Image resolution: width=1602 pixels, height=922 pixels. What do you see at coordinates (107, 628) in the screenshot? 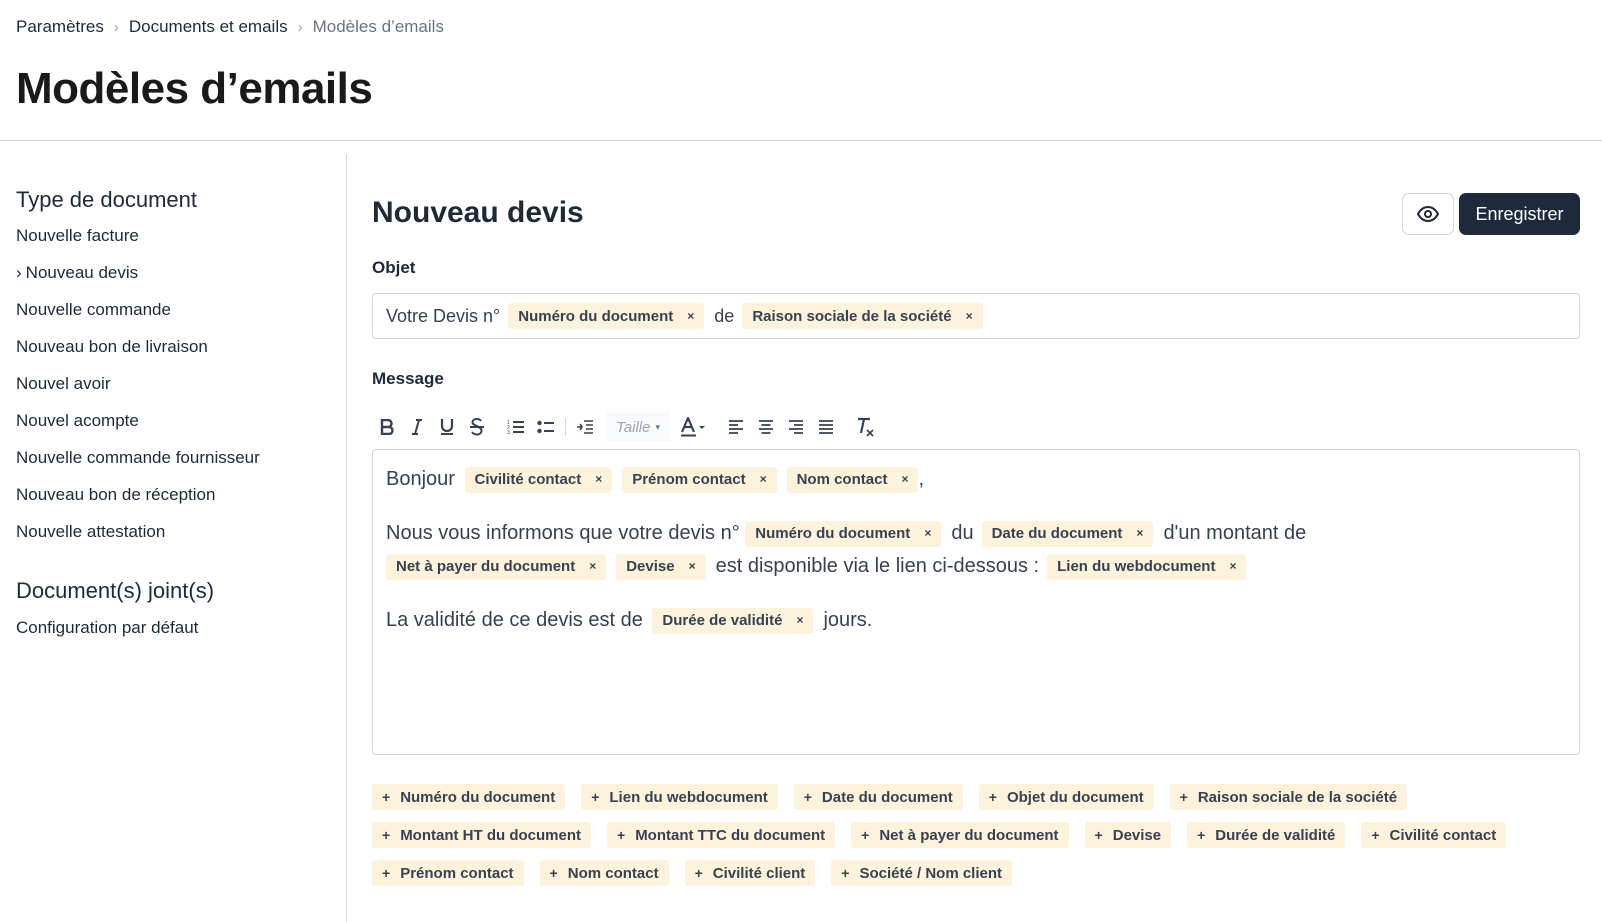
I see `sidebar-item-configuration-defaut: Configuration par défaut` at bounding box center [107, 628].